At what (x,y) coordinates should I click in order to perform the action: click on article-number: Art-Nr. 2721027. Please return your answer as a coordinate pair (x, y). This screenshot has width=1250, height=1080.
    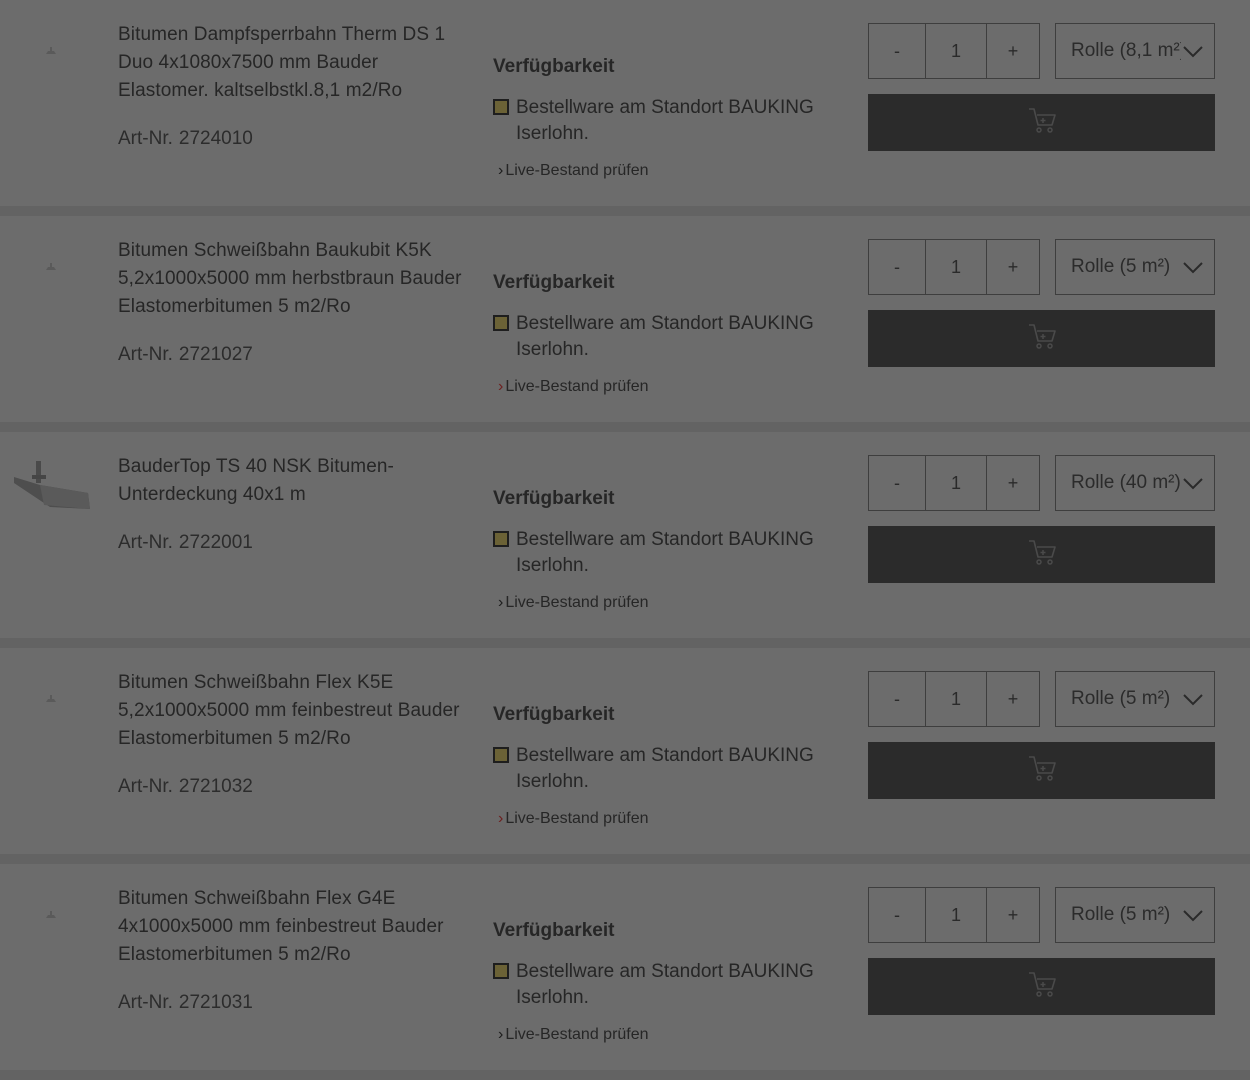
    Looking at the image, I should click on (185, 355).